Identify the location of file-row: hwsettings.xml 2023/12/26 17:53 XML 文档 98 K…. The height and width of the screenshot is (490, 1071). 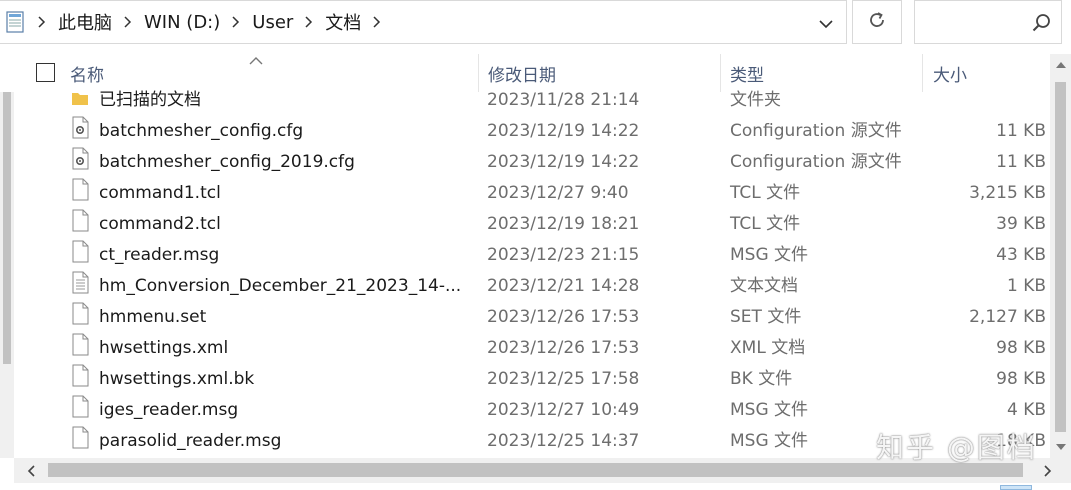
(525, 348).